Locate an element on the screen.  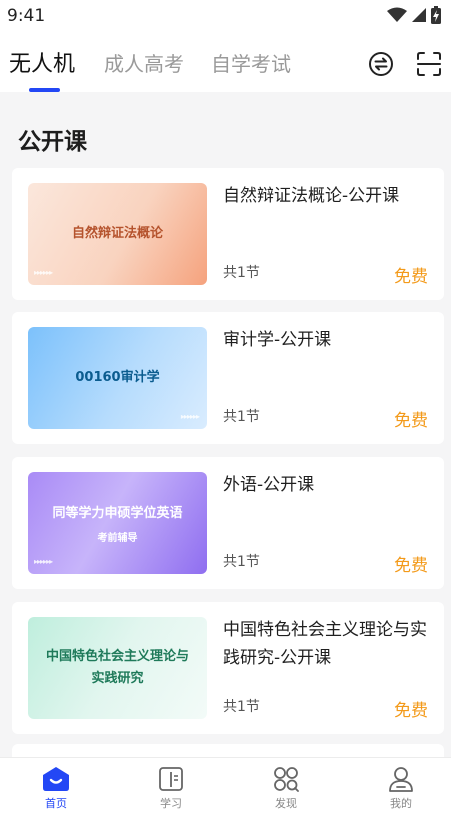
nav-profile: 我的 is located at coordinates (398, 790).